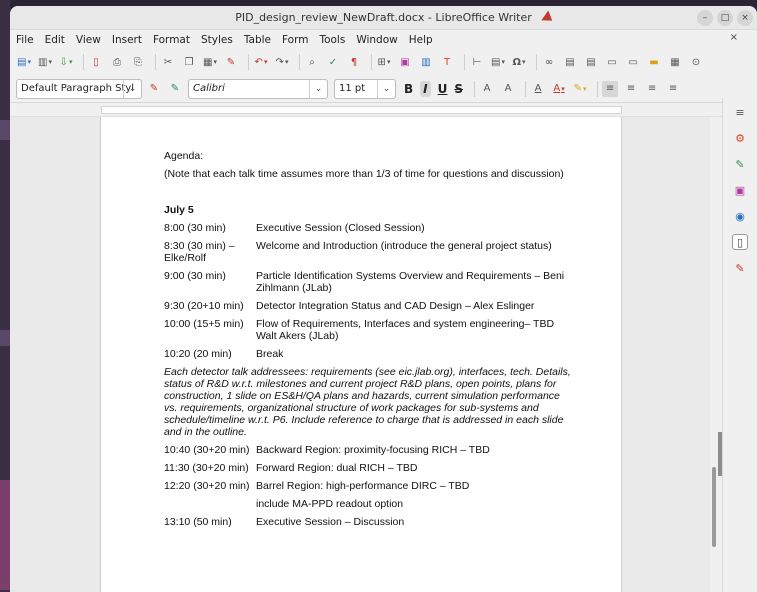 The height and width of the screenshot is (592, 757). What do you see at coordinates (745, 18) in the screenshot?
I see `close-window-button: ×` at bounding box center [745, 18].